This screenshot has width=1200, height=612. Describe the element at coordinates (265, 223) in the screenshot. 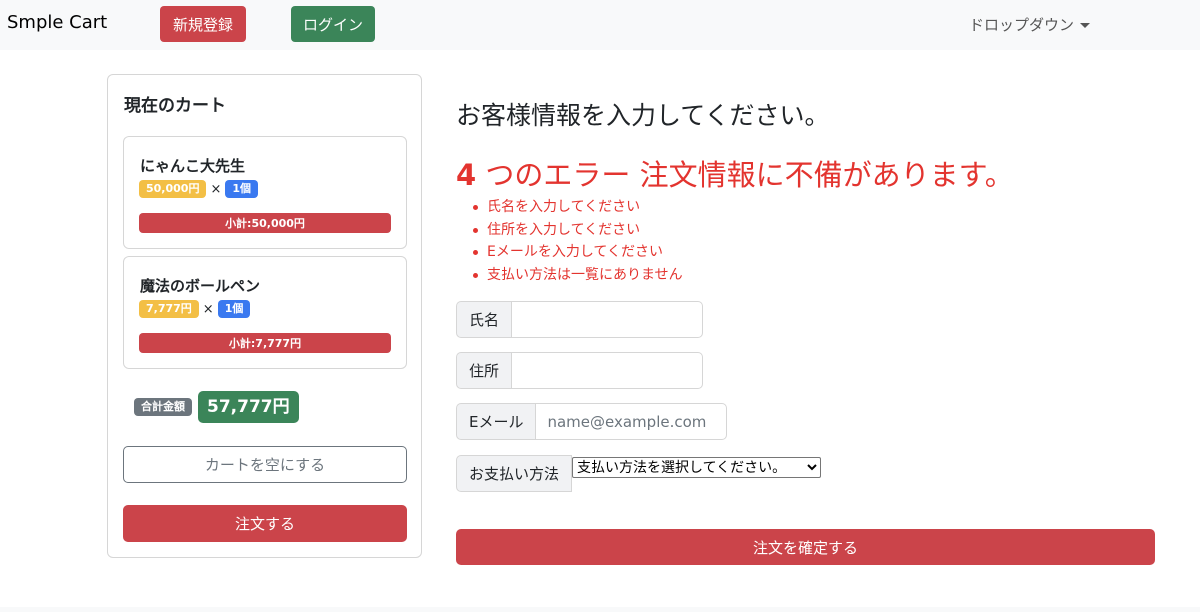

I see `subtotal-bar: 小計:50,000円` at that location.